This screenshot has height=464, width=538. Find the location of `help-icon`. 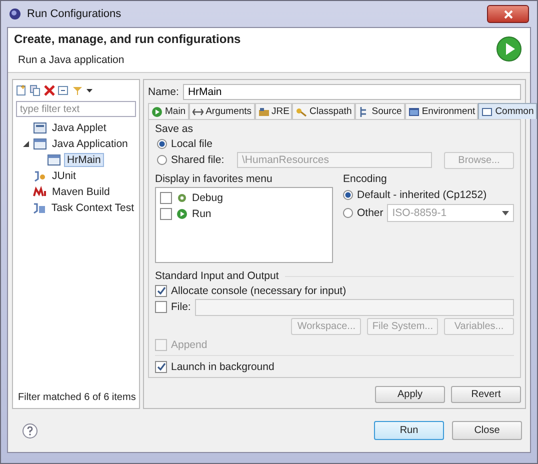

help-icon is located at coordinates (30, 430).